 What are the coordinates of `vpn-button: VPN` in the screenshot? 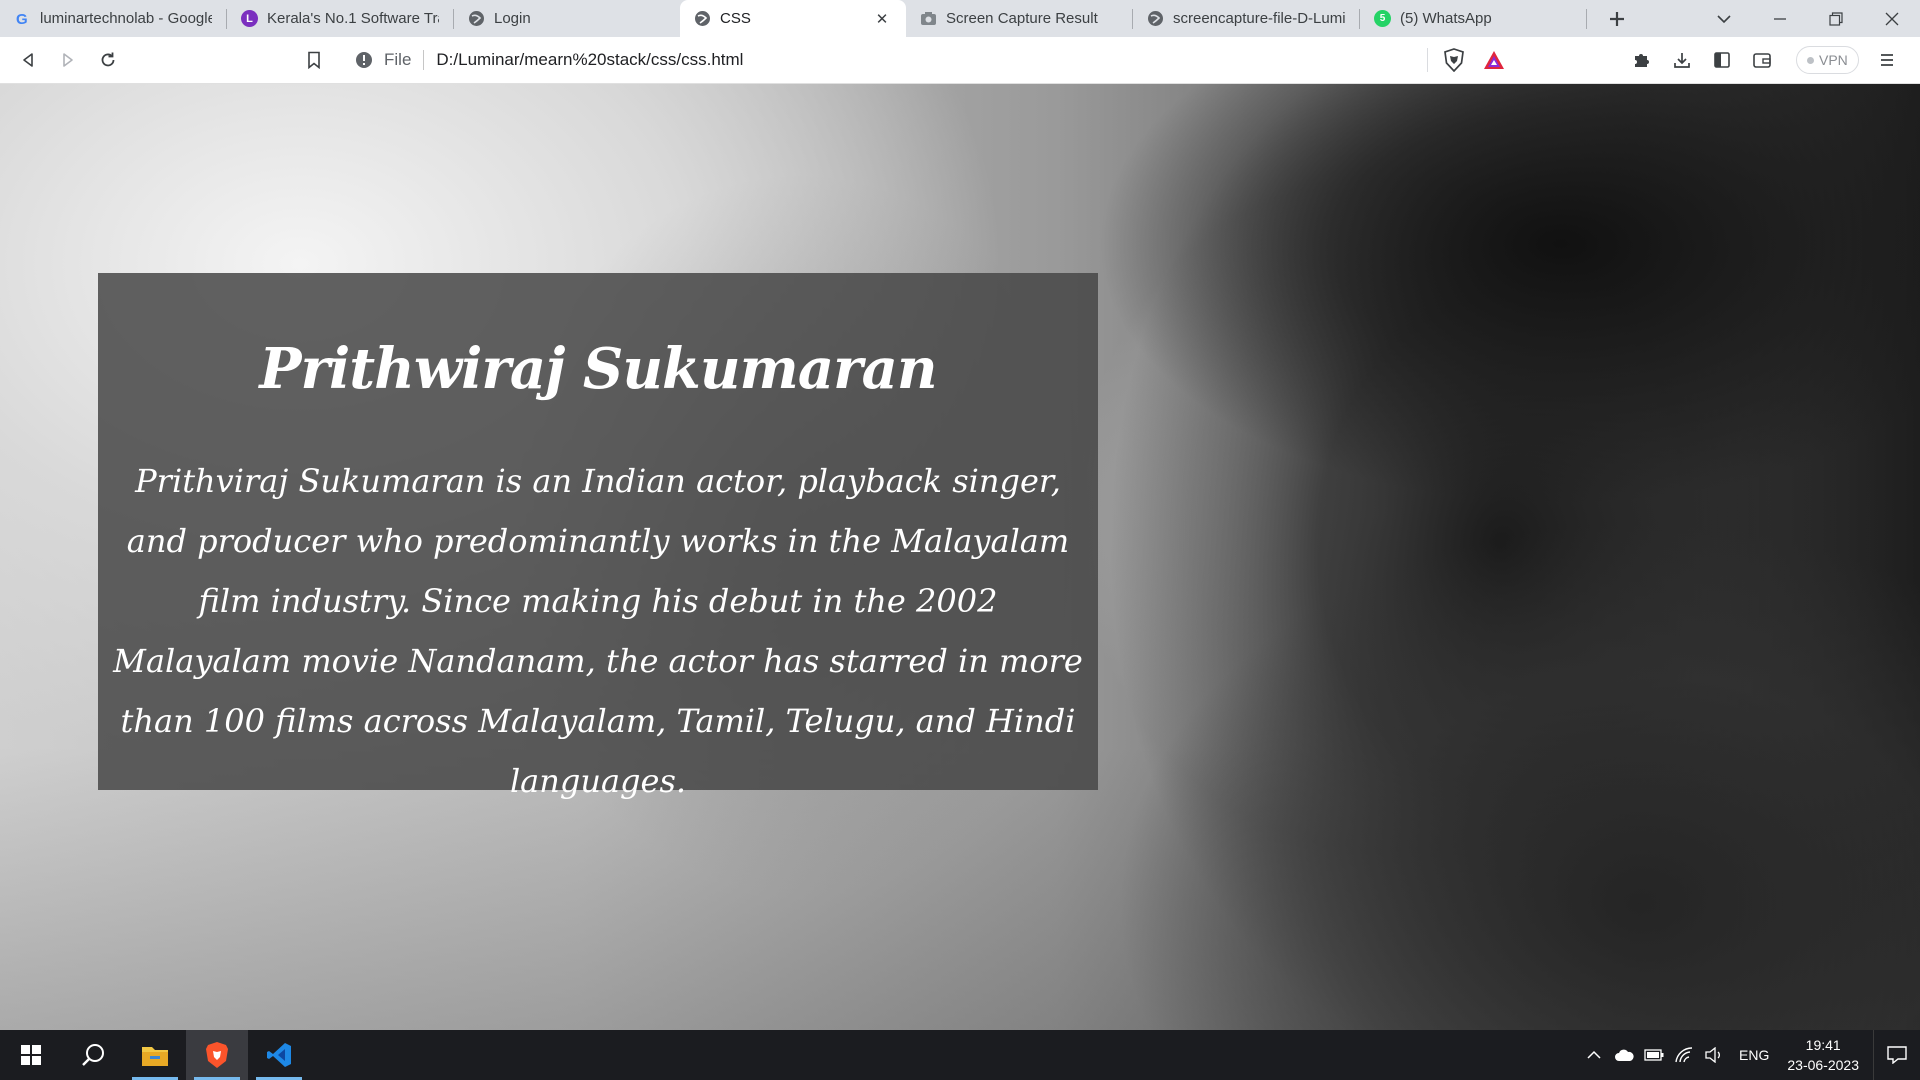 It's located at (1827, 60).